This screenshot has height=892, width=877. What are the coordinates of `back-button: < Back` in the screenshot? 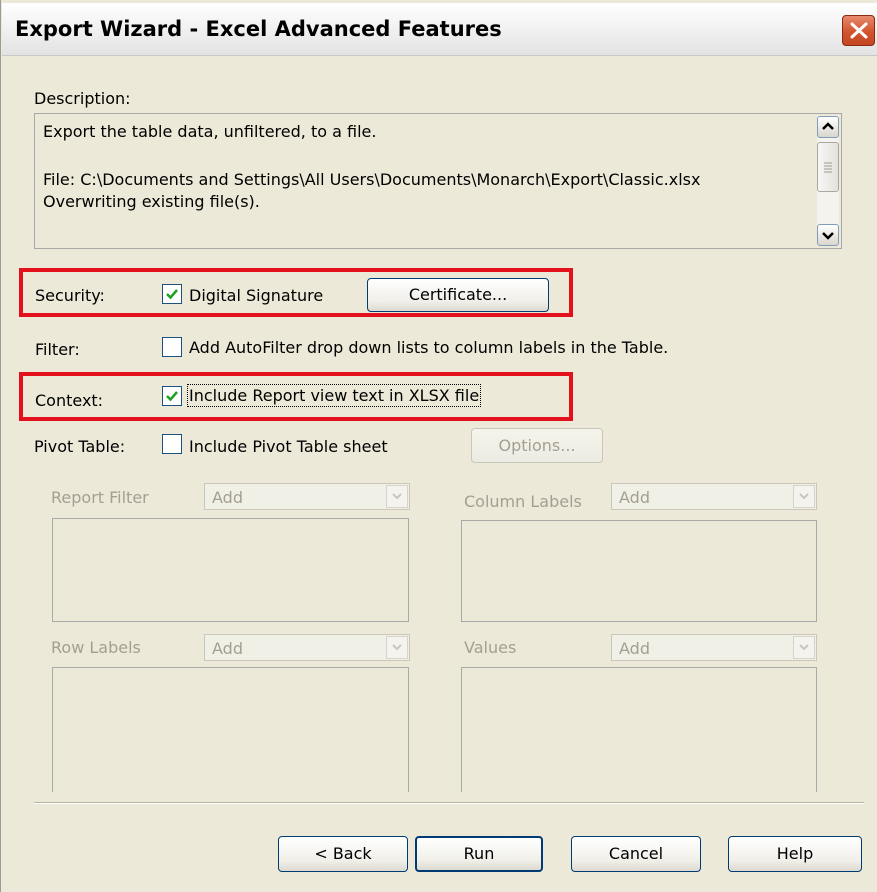 It's located at (343, 854).